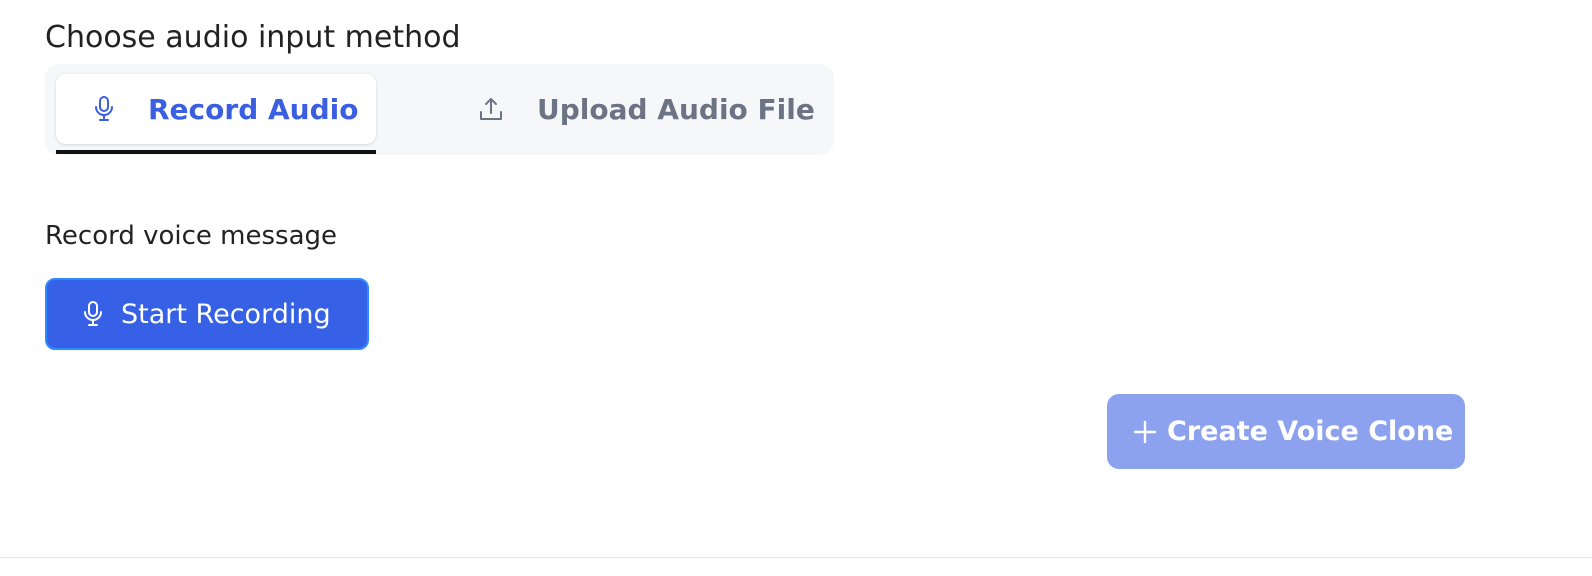 The image size is (1592, 576). I want to click on tab-record-audio: Record Audio, so click(216, 109).